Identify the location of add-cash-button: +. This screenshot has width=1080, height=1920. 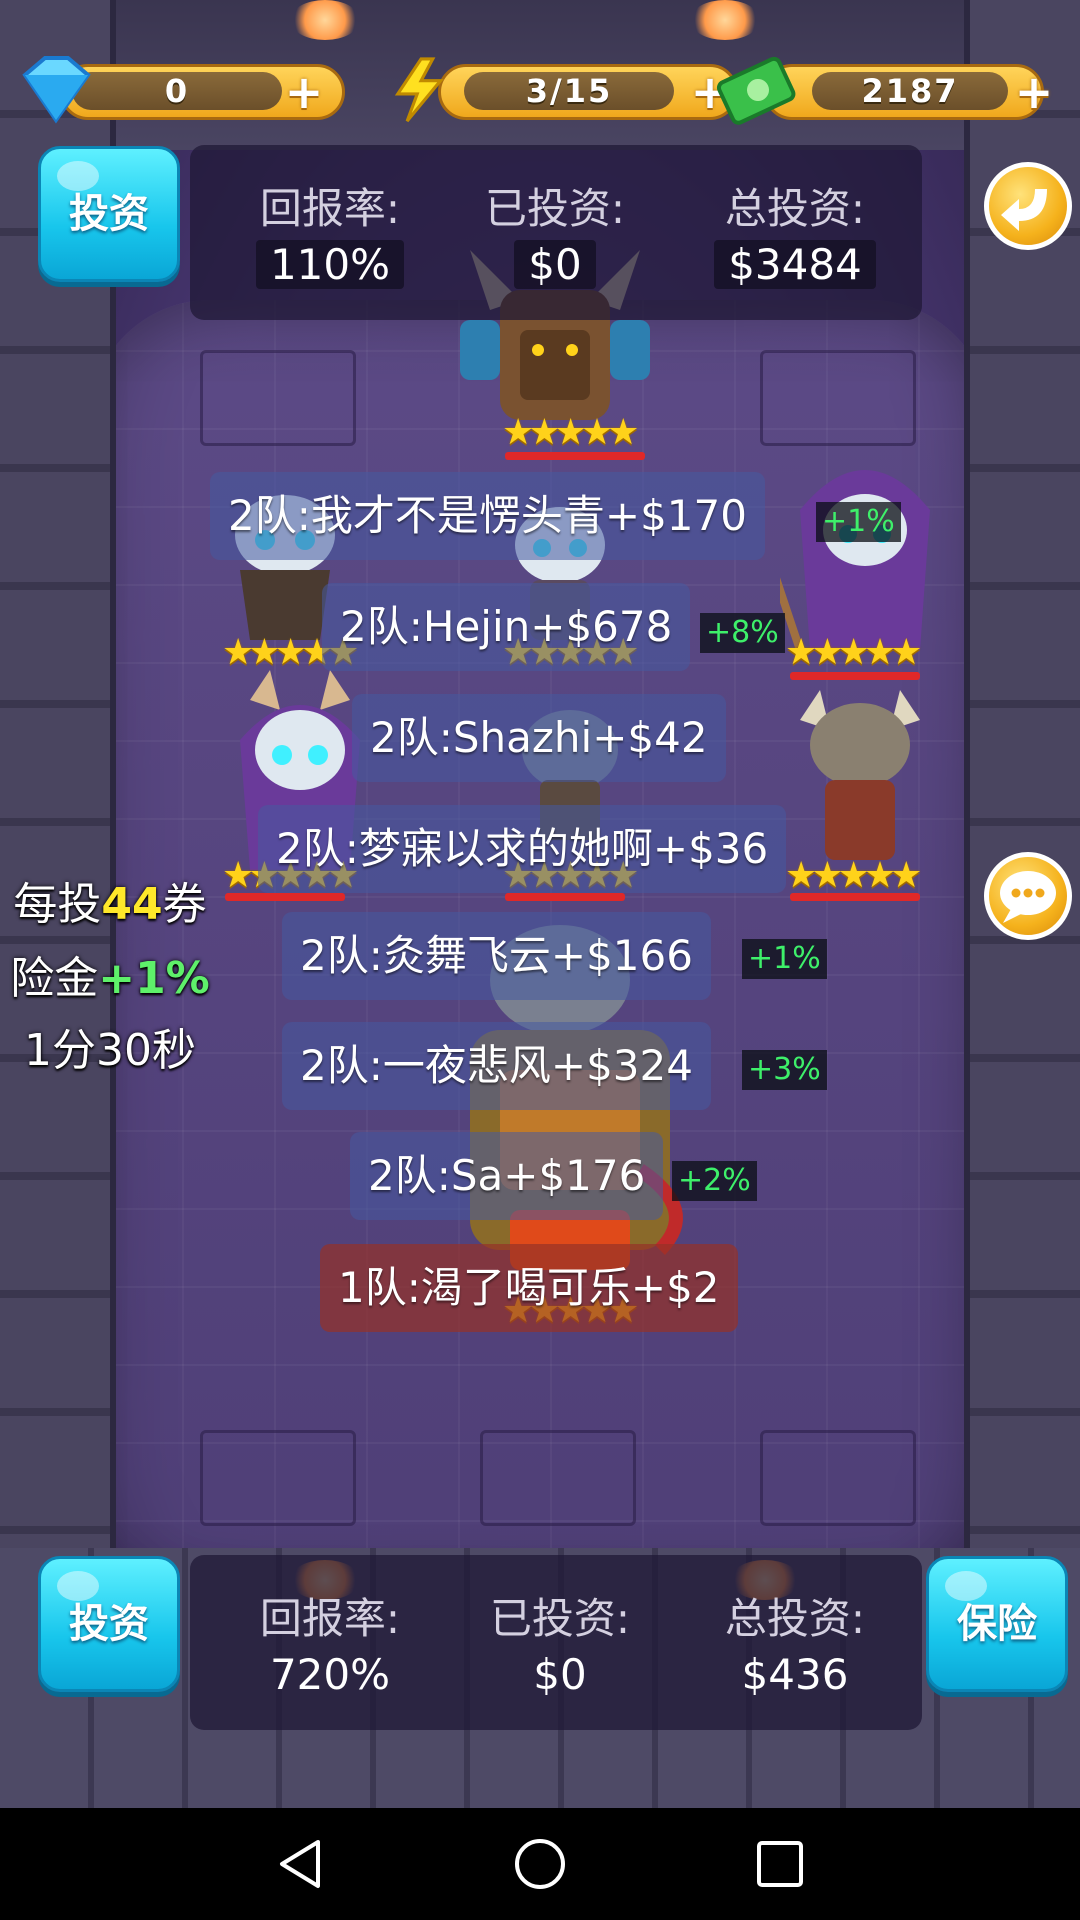
(1034, 92).